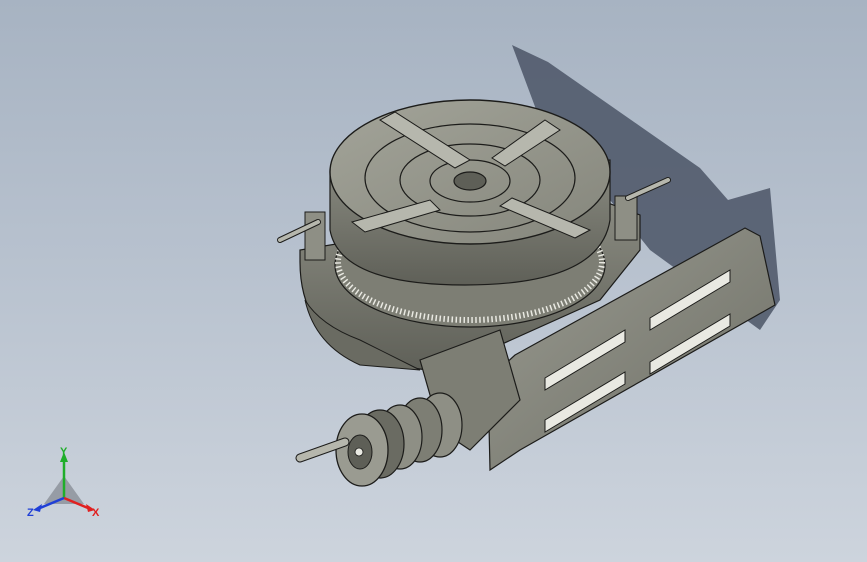 The image size is (867, 562). Describe the element at coordinates (64, 452) in the screenshot. I see `y-axis-label: Y` at that location.